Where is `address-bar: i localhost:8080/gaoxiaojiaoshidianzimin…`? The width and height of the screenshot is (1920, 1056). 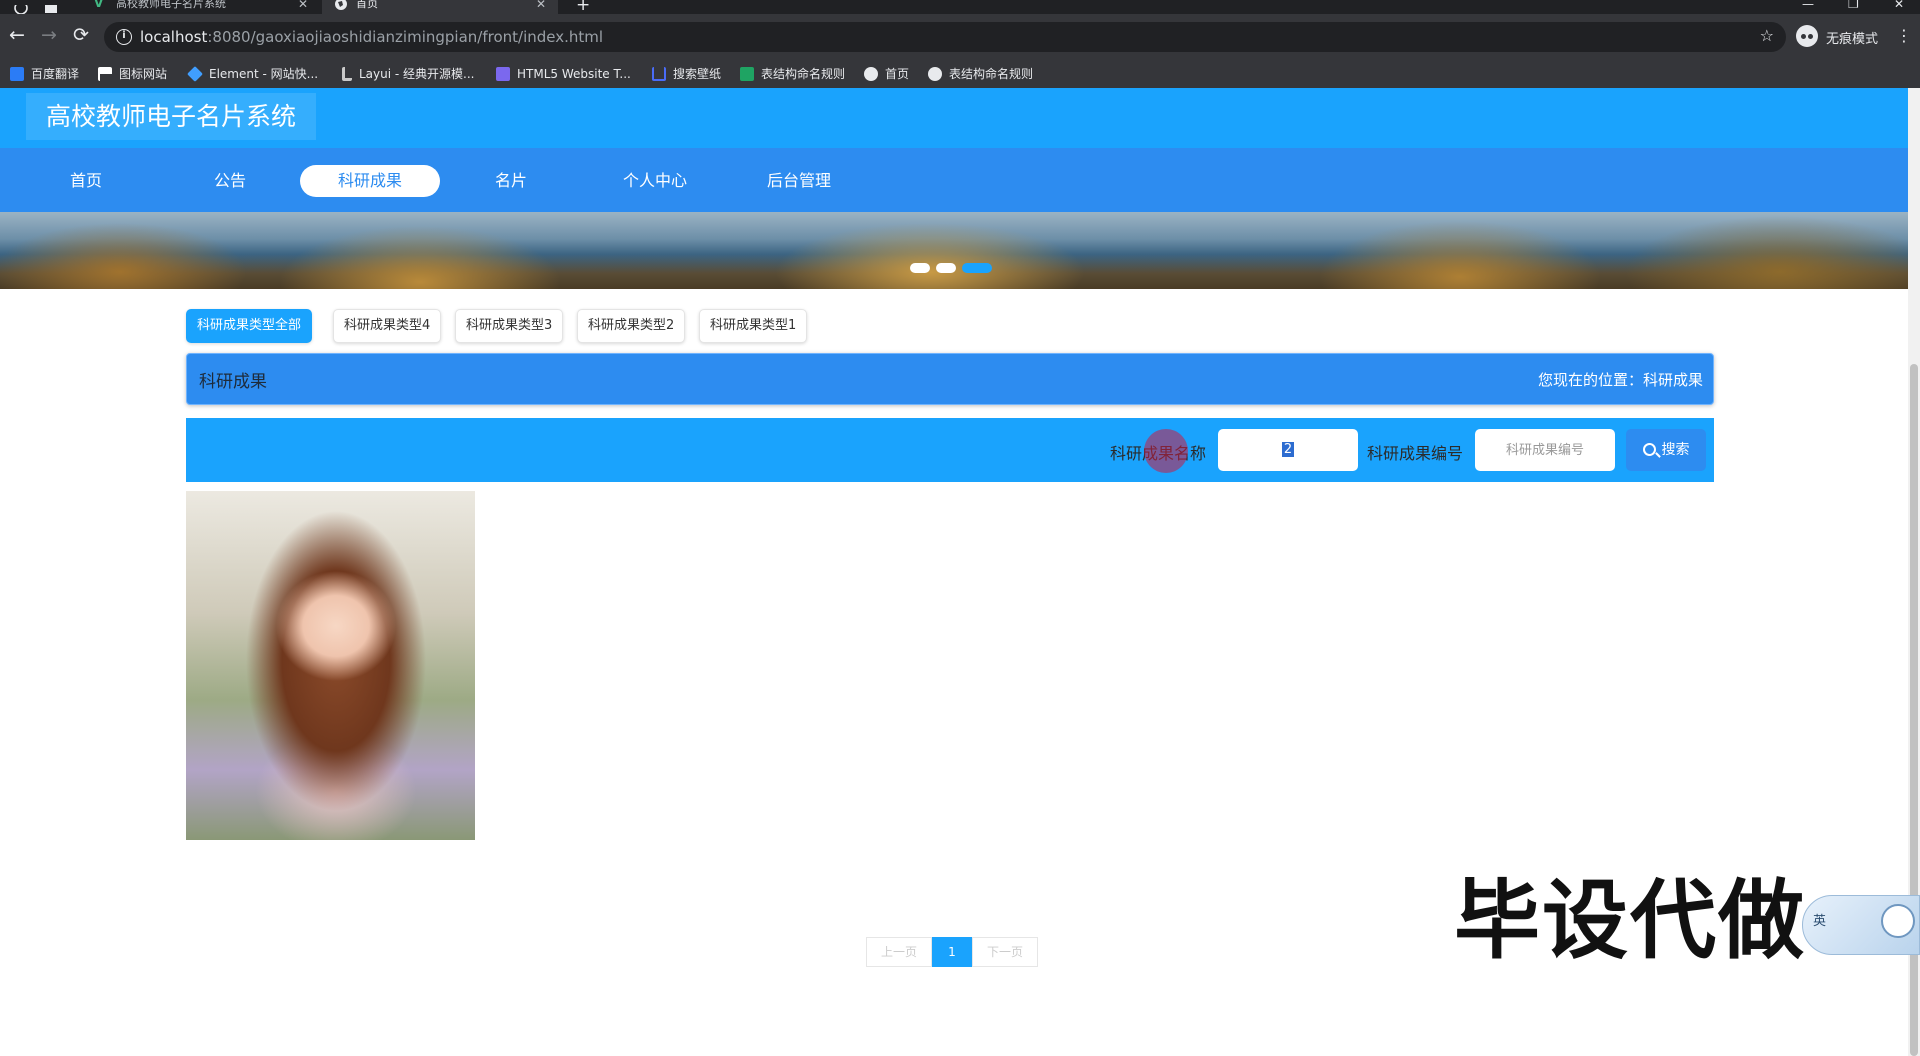
address-bar: i localhost:8080/gaoxiaojiaoshidianzimin… is located at coordinates (945, 37).